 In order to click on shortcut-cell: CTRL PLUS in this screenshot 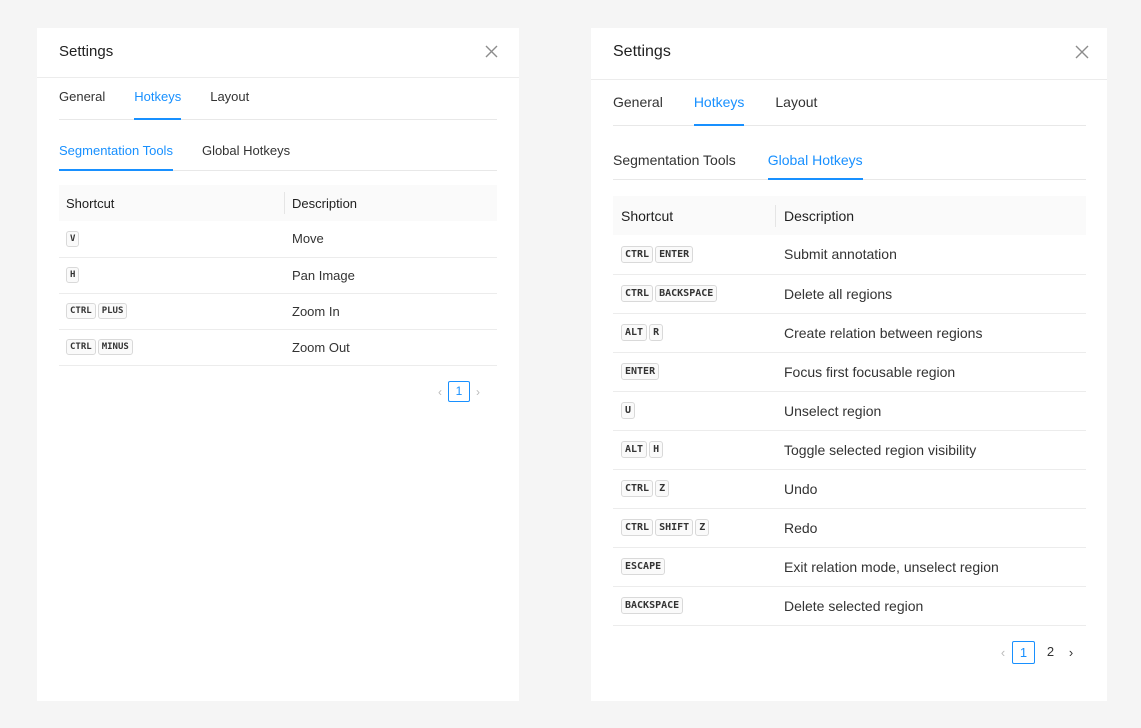, I will do `click(172, 311)`.